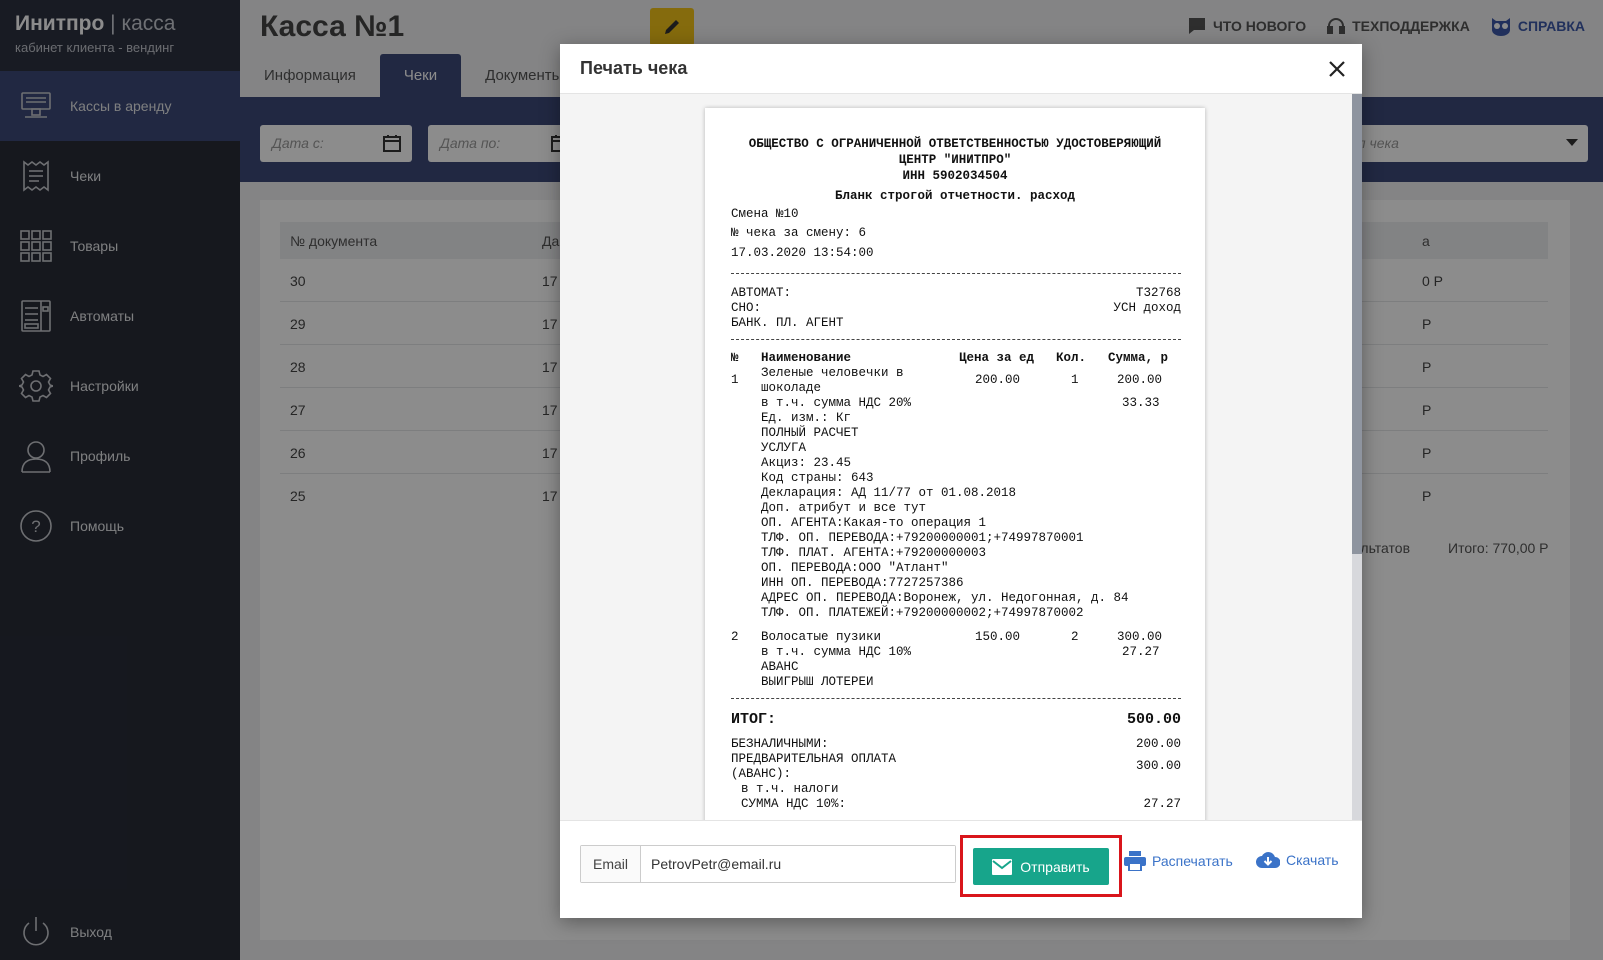 This screenshot has width=1603, height=960. Describe the element at coordinates (1055, 866) in the screenshot. I see `send-label: Отправить` at that location.